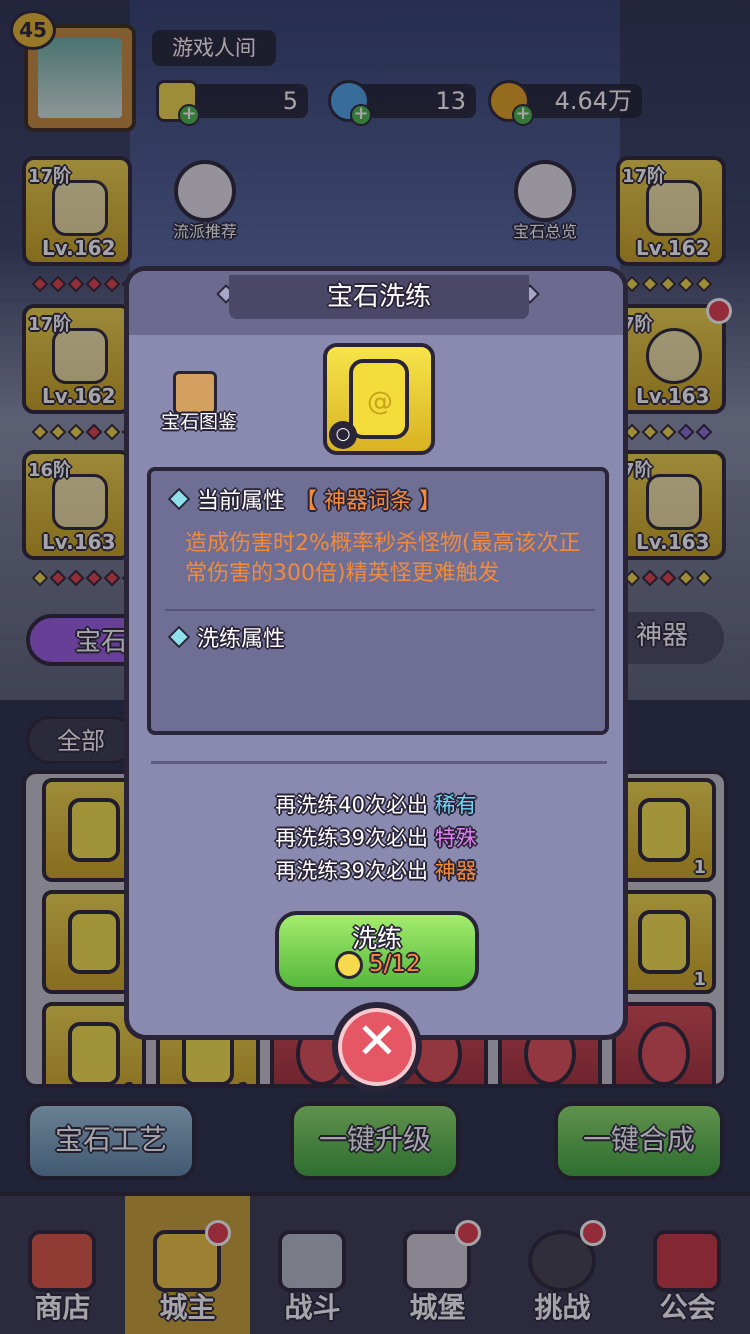 The width and height of the screenshot is (750, 1334). Describe the element at coordinates (383, 558) in the screenshot. I see `current-attr-description: 造成伤害时2%概率秒杀怪物(最高该次正常伤害的300倍)精英怪更难触发` at that location.